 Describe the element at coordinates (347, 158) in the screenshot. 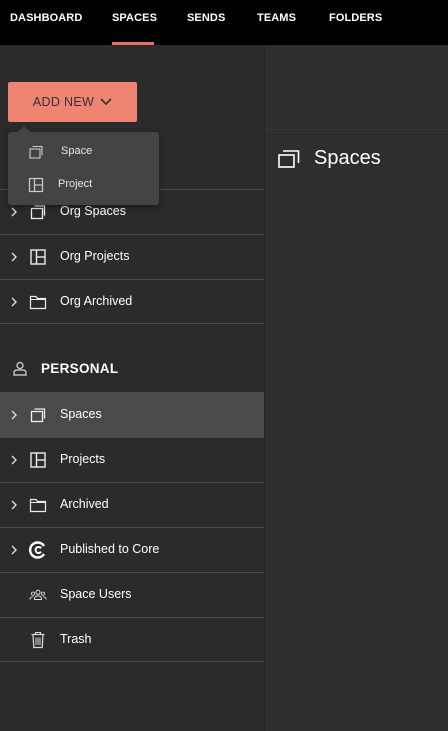

I see `page-title: Spaces` at that location.